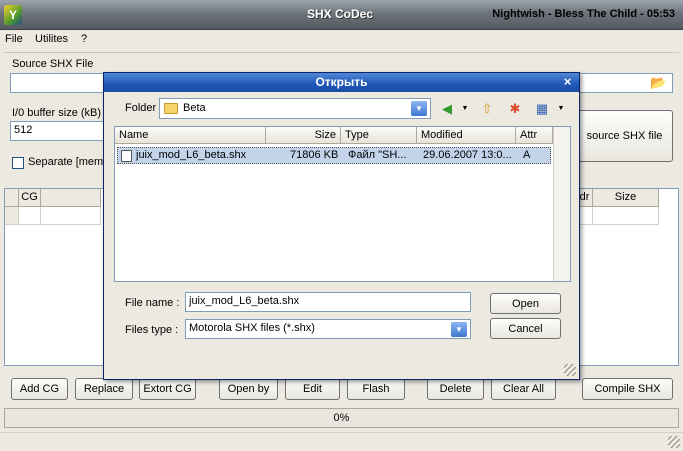  Describe the element at coordinates (561, 204) in the screenshot. I see `file-list-scrollbar` at that location.